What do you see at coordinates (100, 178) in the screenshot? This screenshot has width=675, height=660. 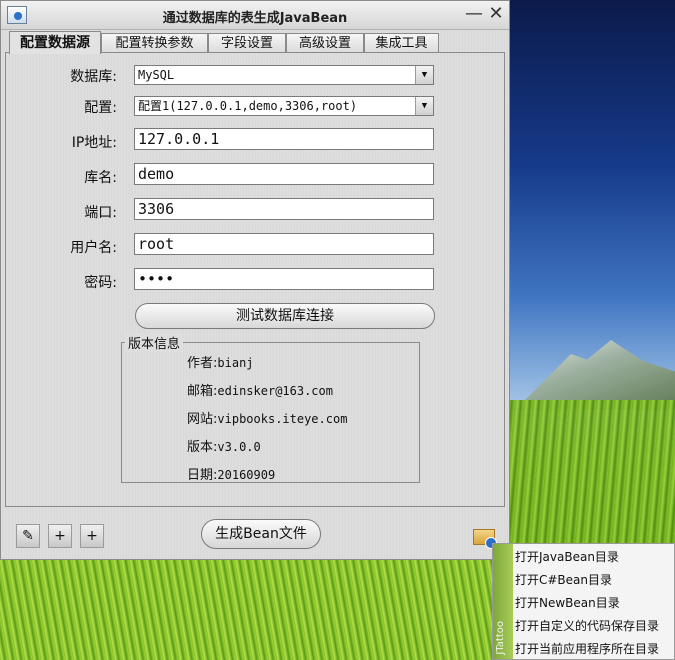 I see `lib-label: 库名:` at bounding box center [100, 178].